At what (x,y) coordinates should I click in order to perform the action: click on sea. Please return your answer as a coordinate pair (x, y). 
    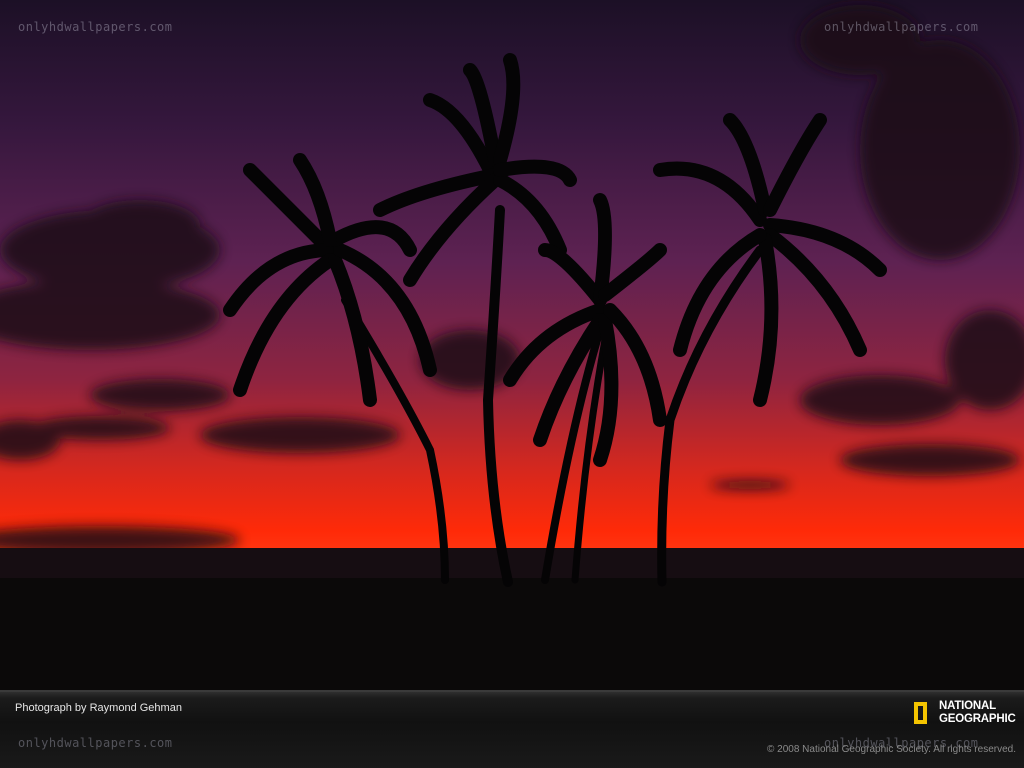
    Looking at the image, I should click on (512, 564).